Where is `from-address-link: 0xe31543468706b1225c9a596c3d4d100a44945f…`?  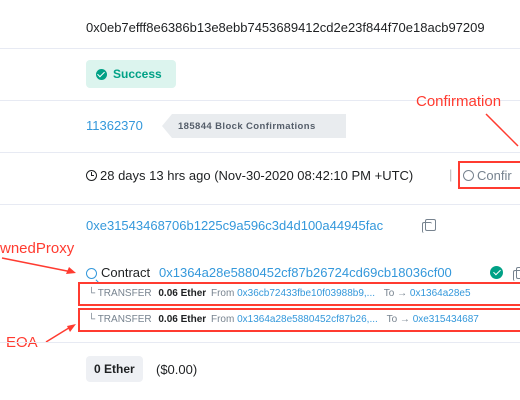 from-address-link: 0xe31543468706b1225c9a596c3d4d100a44945f… is located at coordinates (234, 225).